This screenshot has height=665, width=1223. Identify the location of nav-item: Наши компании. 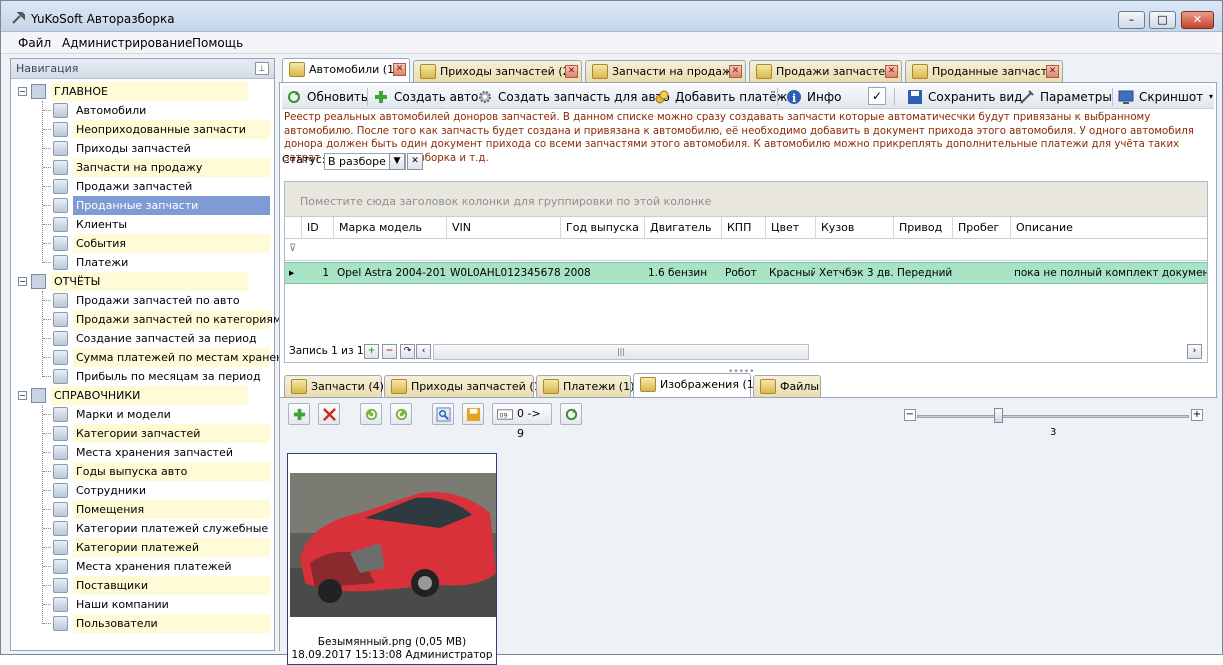
(163, 604).